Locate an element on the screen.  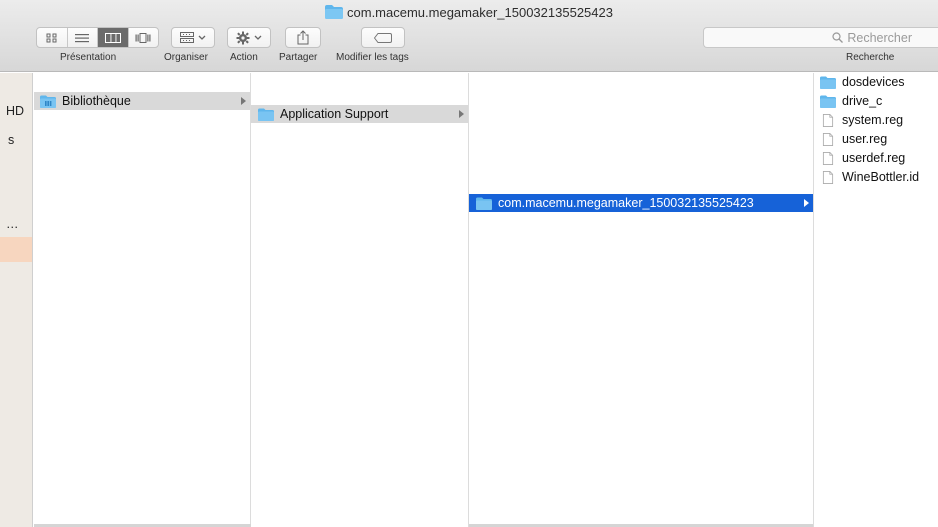
arrange-icon is located at coordinates (187, 37).